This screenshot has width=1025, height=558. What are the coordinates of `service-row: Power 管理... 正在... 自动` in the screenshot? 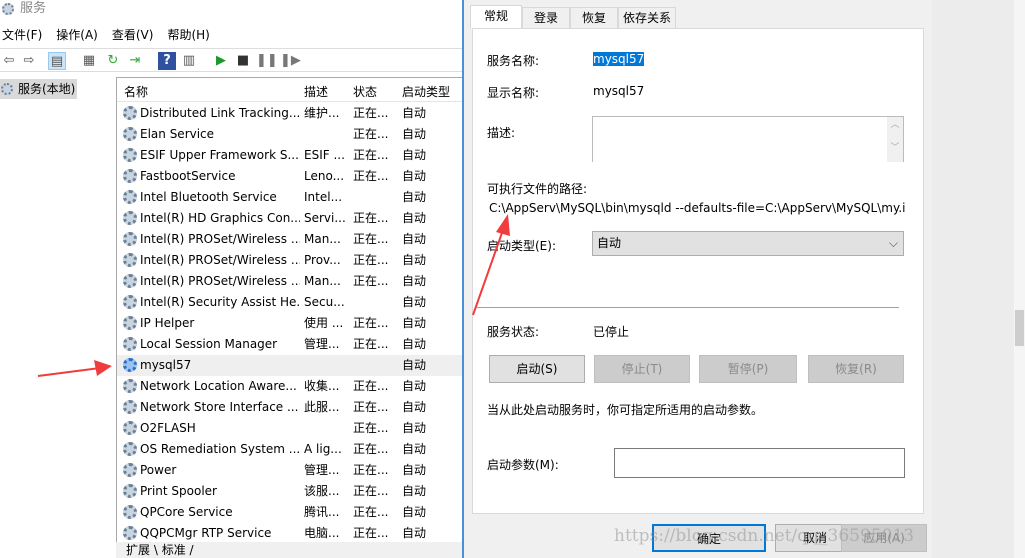 It's located at (289, 470).